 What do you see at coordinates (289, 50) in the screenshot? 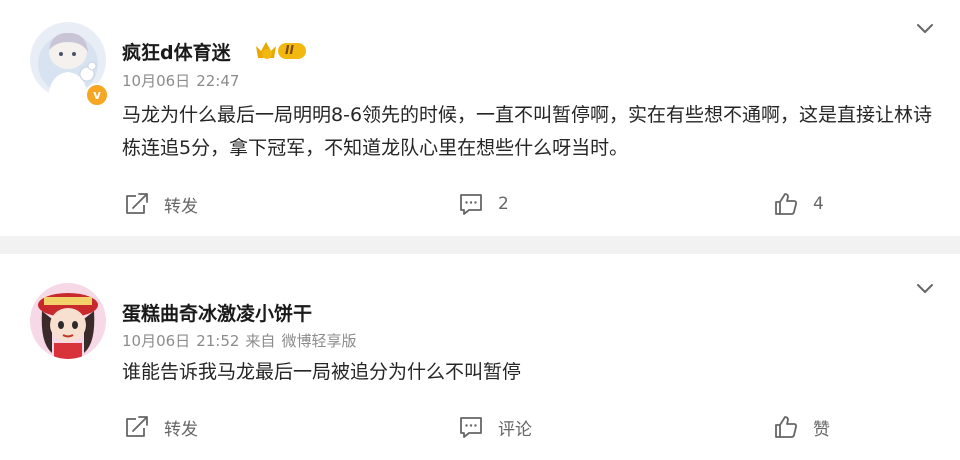
I see `fan-level-text: II` at bounding box center [289, 50].